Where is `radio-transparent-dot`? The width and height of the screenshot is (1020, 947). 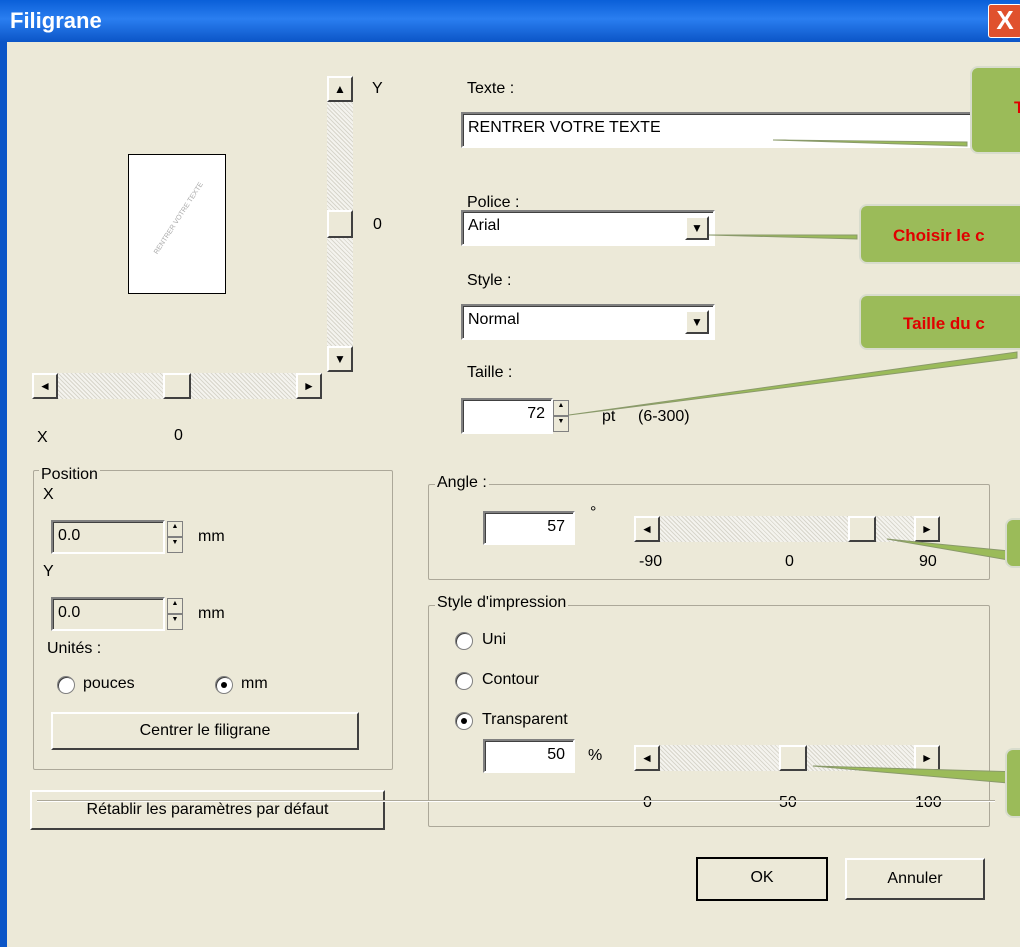 radio-transparent-dot is located at coordinates (464, 721).